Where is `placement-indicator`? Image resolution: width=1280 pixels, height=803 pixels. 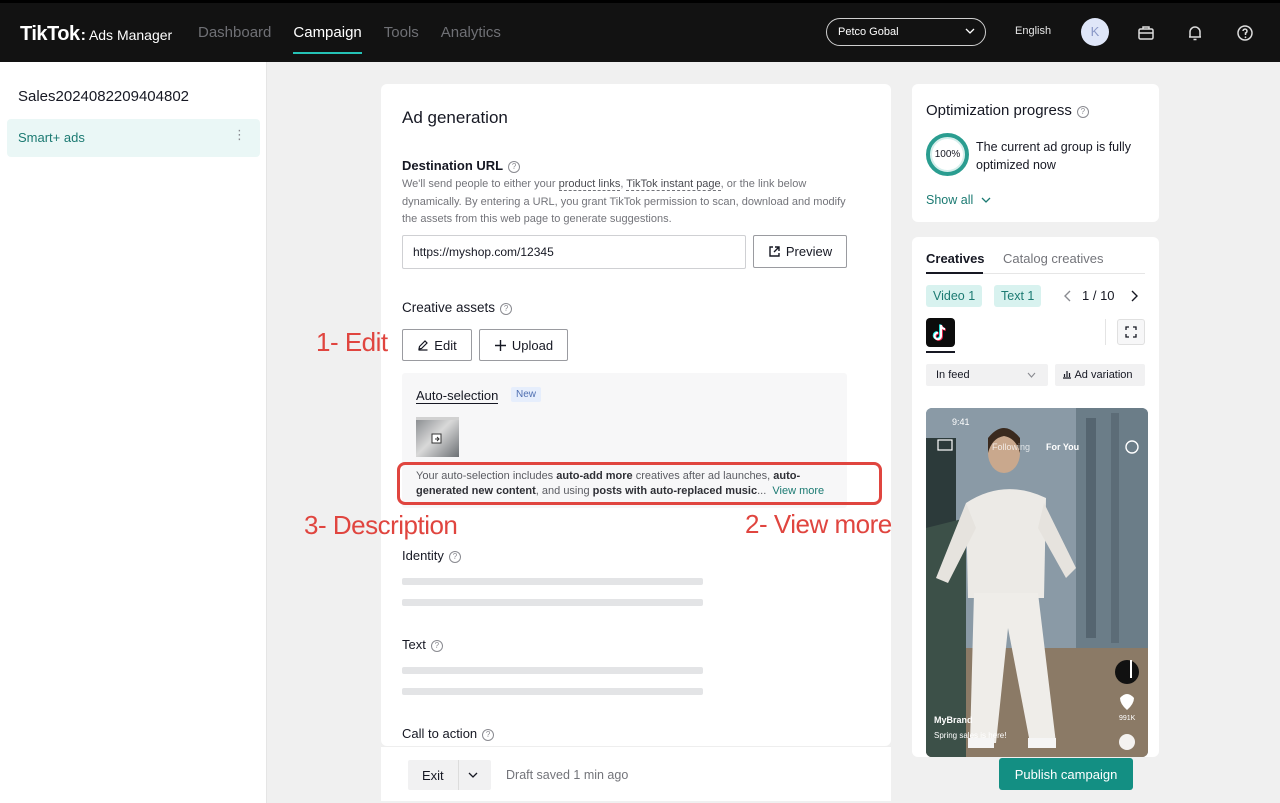 placement-indicator is located at coordinates (940, 352).